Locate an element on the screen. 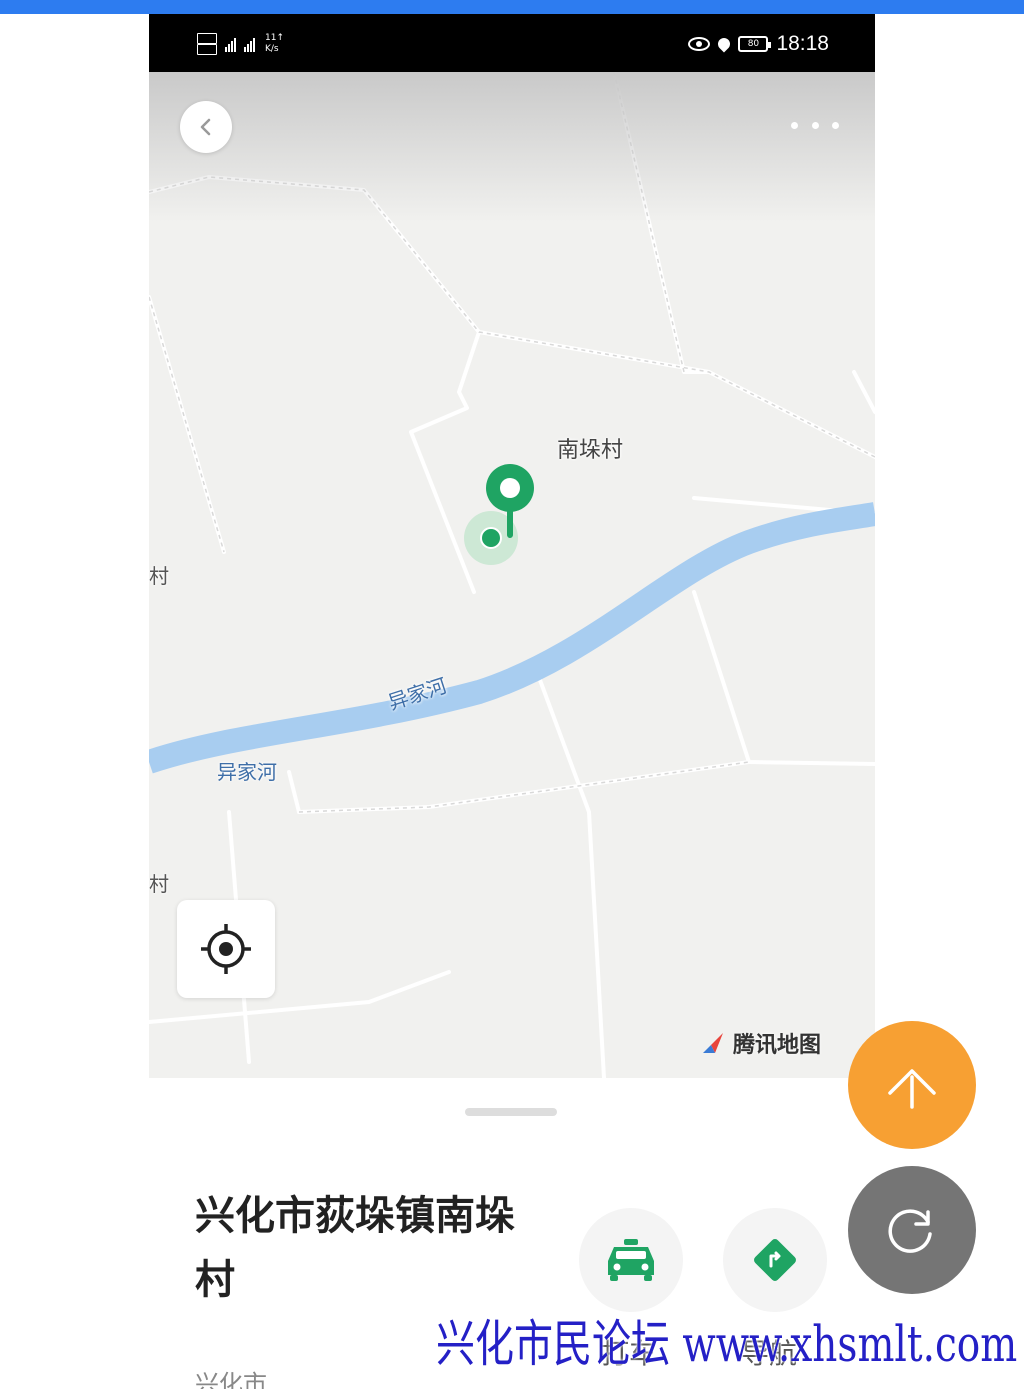  taxi-button is located at coordinates (631, 1260).